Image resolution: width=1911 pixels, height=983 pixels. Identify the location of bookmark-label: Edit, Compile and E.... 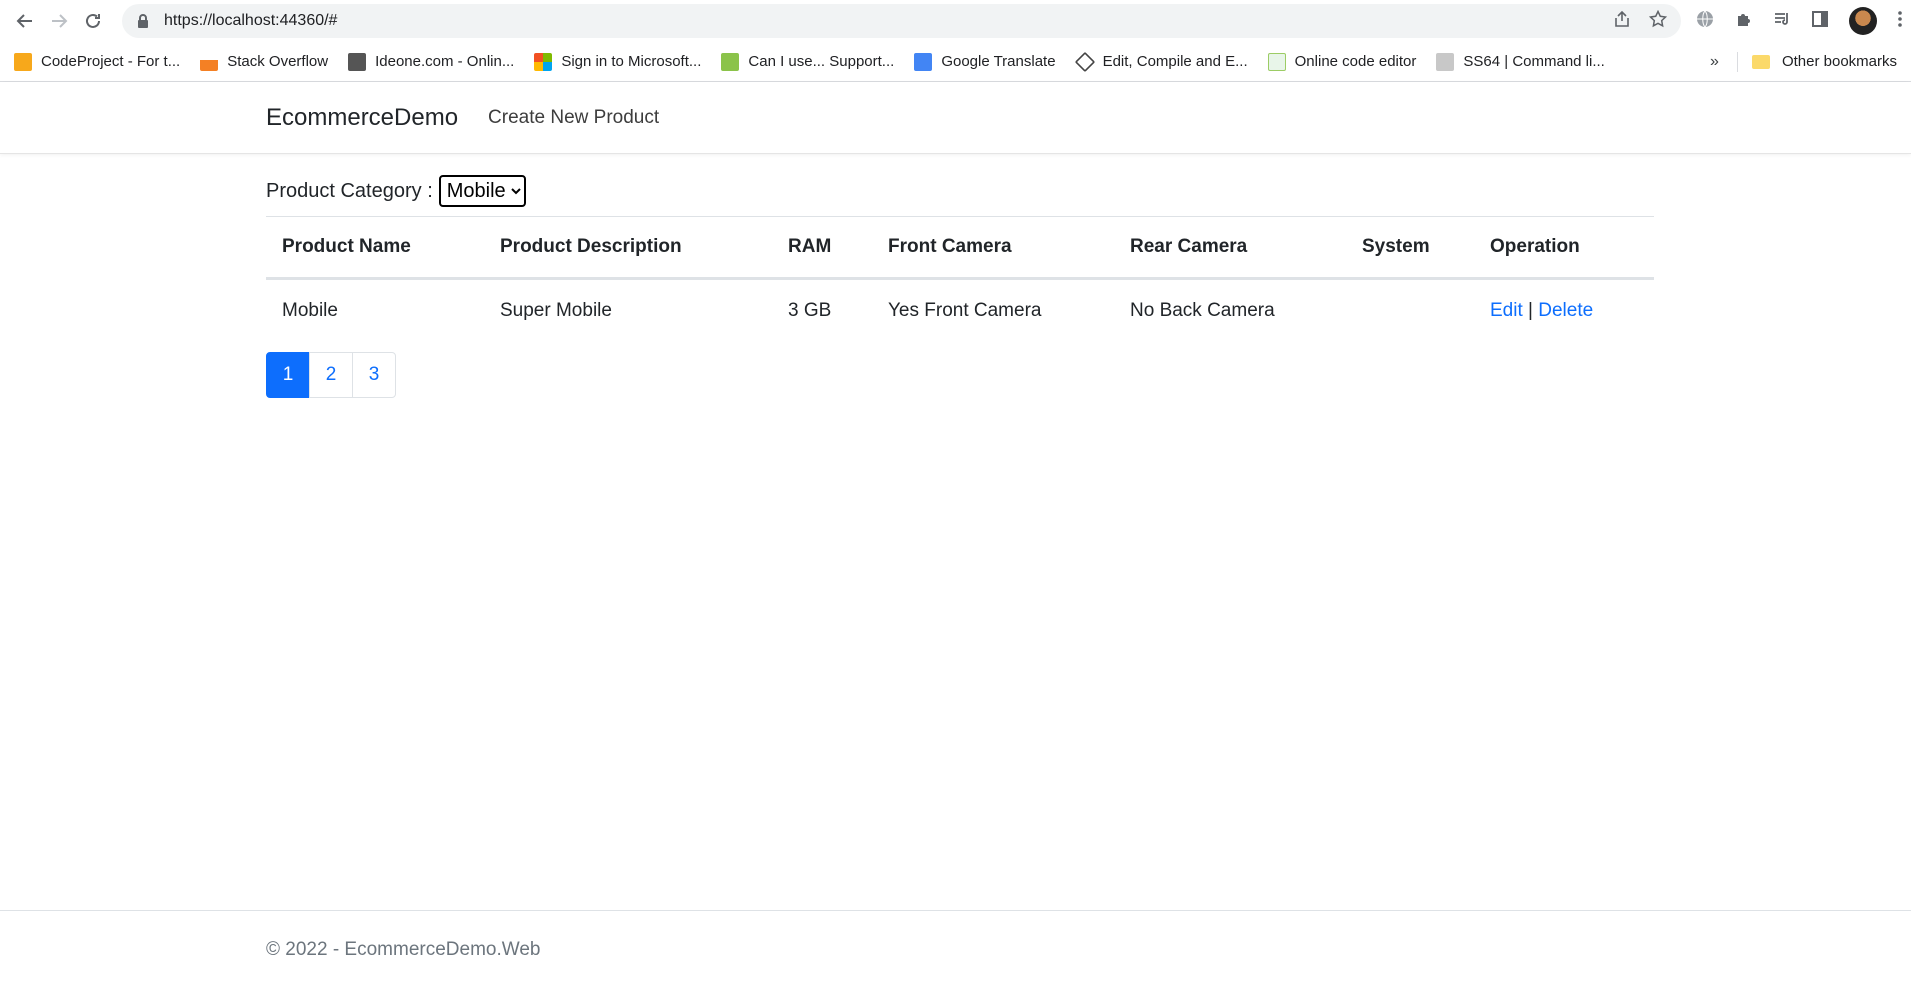
(1175, 61).